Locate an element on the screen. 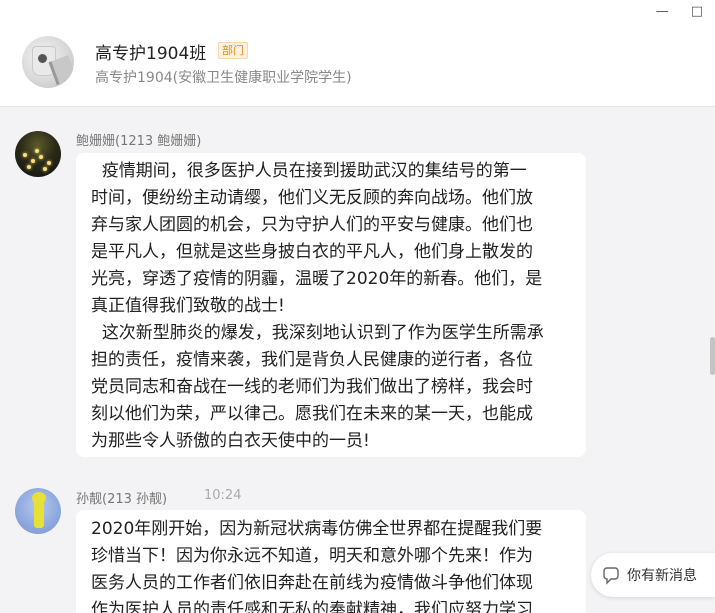 Image resolution: width=715 pixels, height=613 pixels. new-message-toast: 你有新消息 is located at coordinates (653, 575).